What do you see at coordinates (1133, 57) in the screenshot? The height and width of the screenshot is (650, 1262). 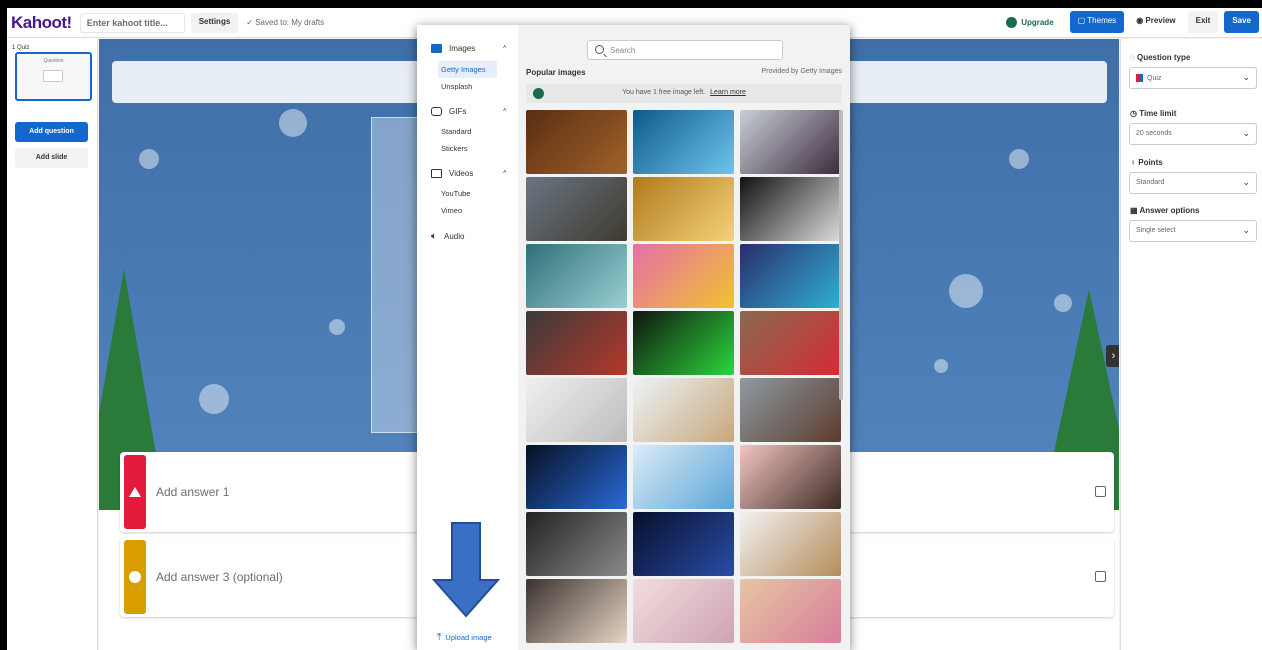 I see `question-type-icon: ◌` at bounding box center [1133, 57].